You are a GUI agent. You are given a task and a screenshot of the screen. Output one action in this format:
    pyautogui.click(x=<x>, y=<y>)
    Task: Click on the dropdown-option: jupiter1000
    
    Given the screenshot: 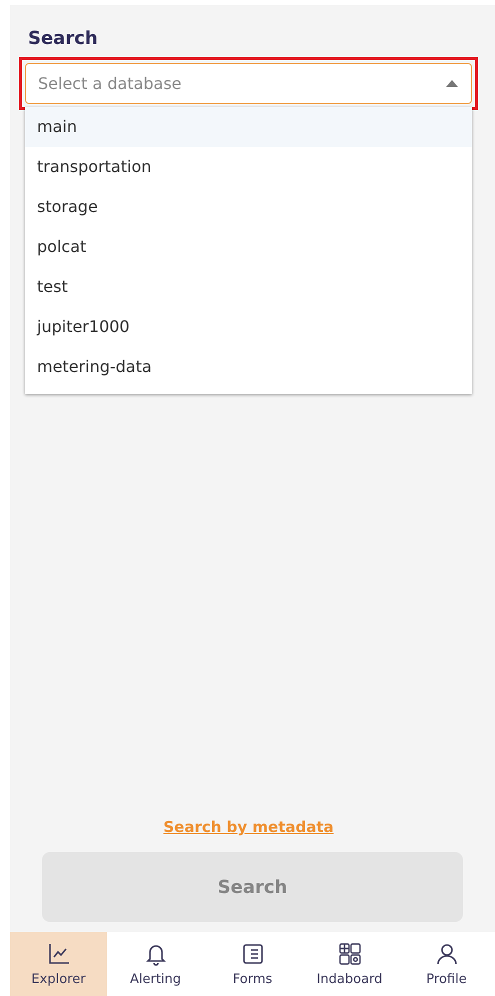 What is the action you would take?
    pyautogui.click(x=248, y=327)
    